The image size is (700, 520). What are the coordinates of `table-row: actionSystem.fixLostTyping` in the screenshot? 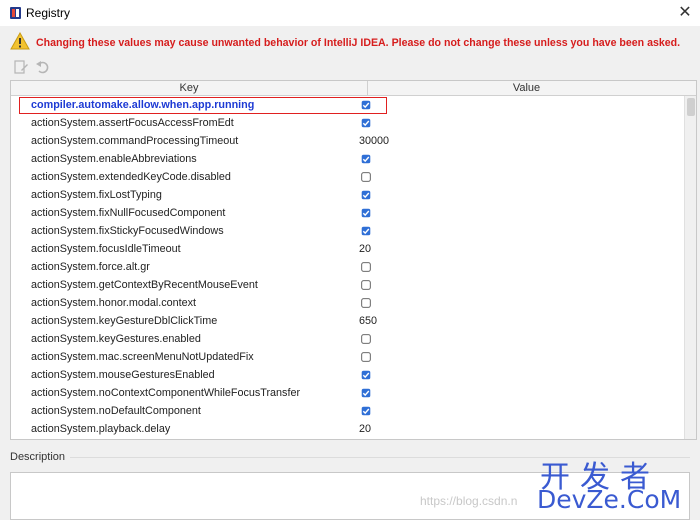 It's located at (348, 195).